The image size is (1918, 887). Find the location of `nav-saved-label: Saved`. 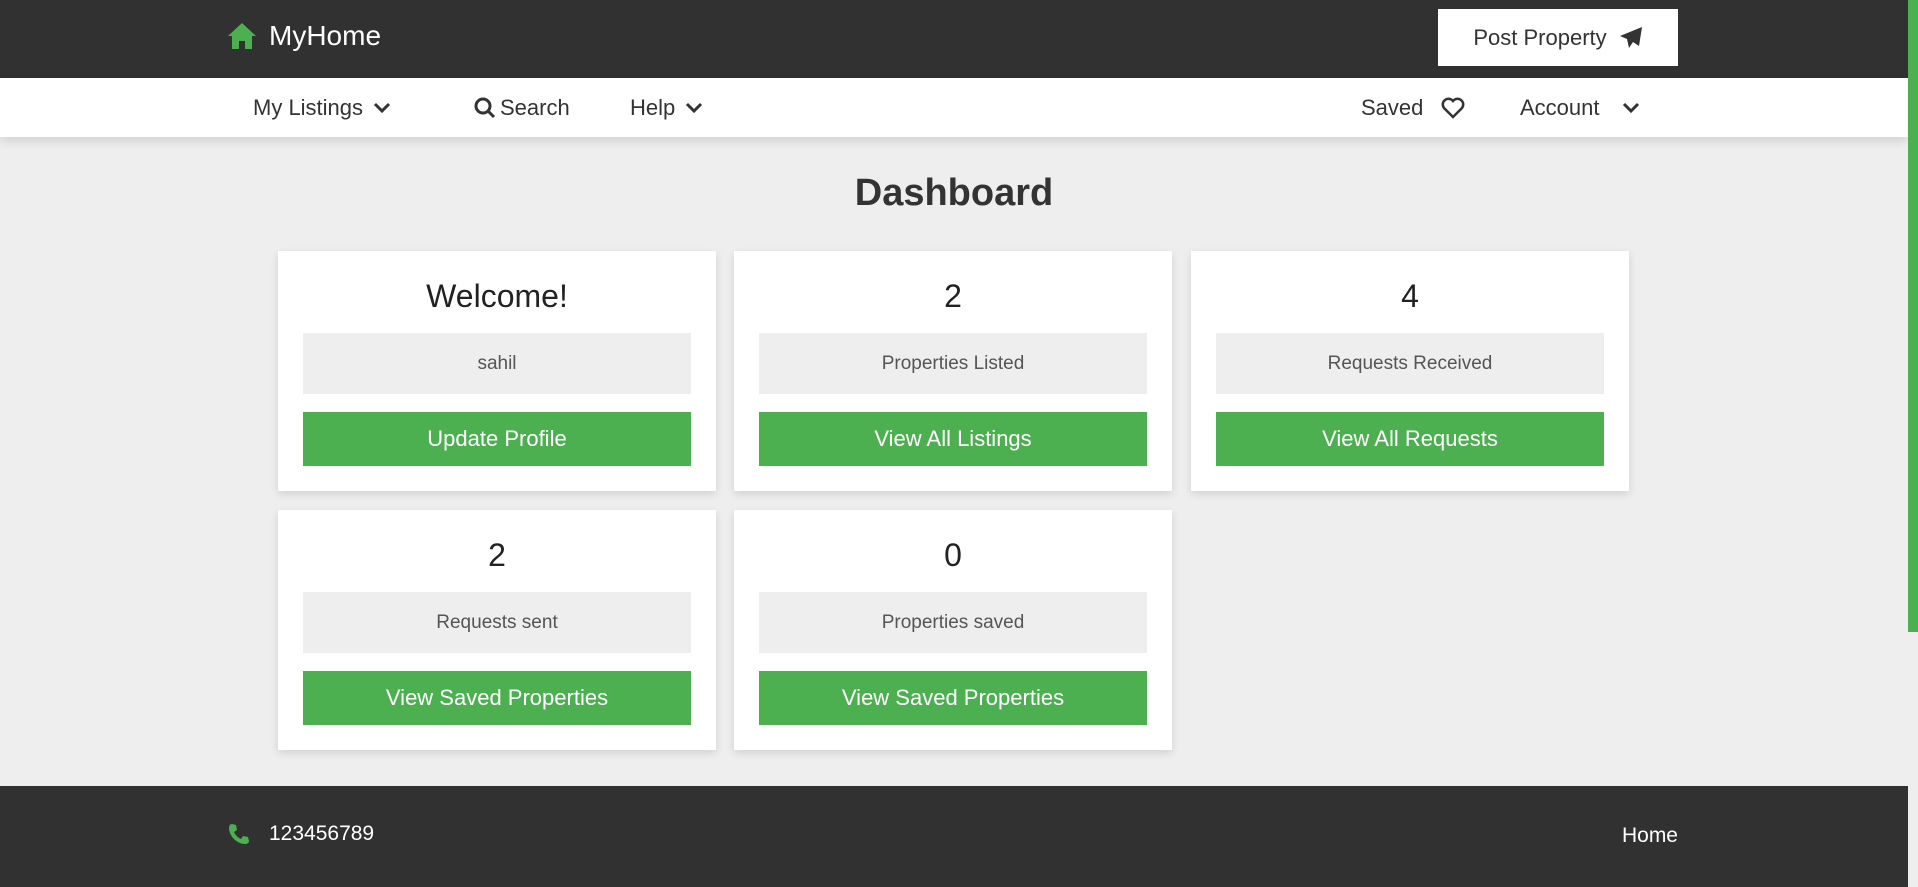

nav-saved-label: Saved is located at coordinates (1392, 107).